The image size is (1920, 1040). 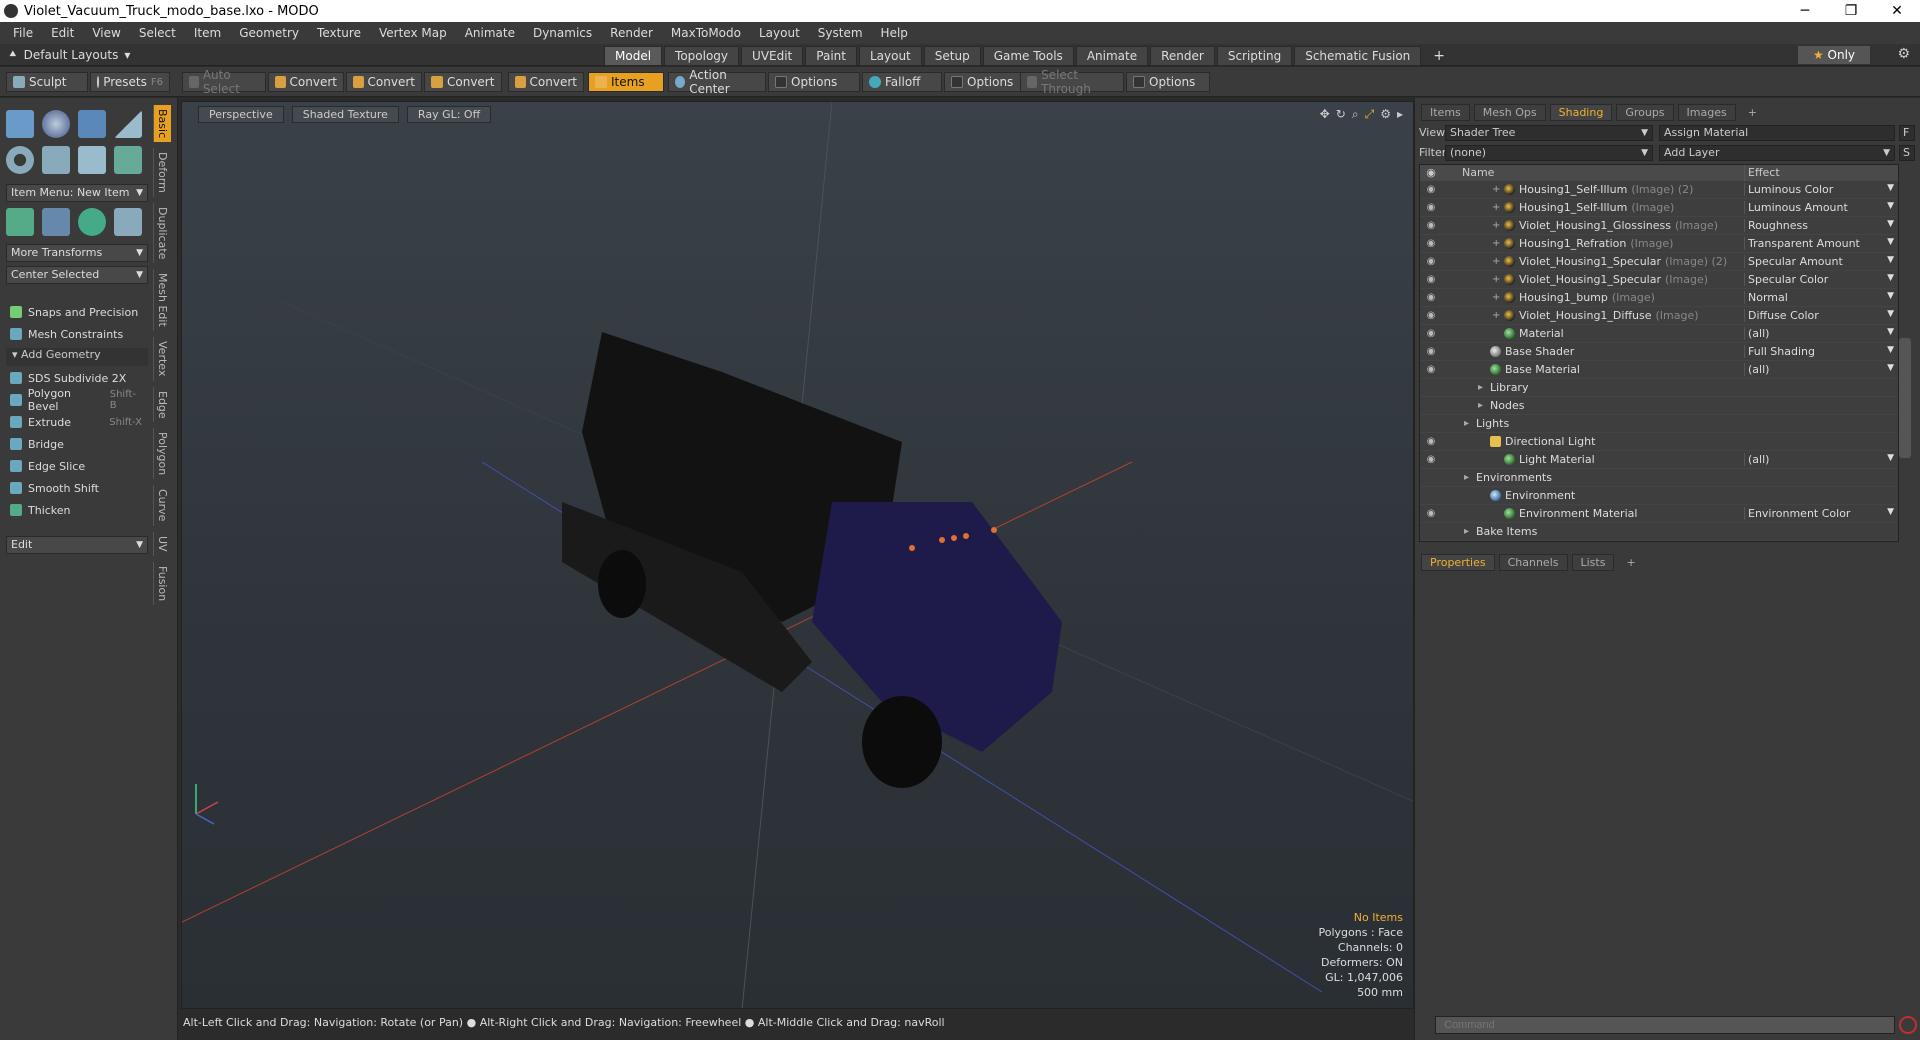 What do you see at coordinates (1659, 478) in the screenshot?
I see `shader-tree-row: ▸ Environments` at bounding box center [1659, 478].